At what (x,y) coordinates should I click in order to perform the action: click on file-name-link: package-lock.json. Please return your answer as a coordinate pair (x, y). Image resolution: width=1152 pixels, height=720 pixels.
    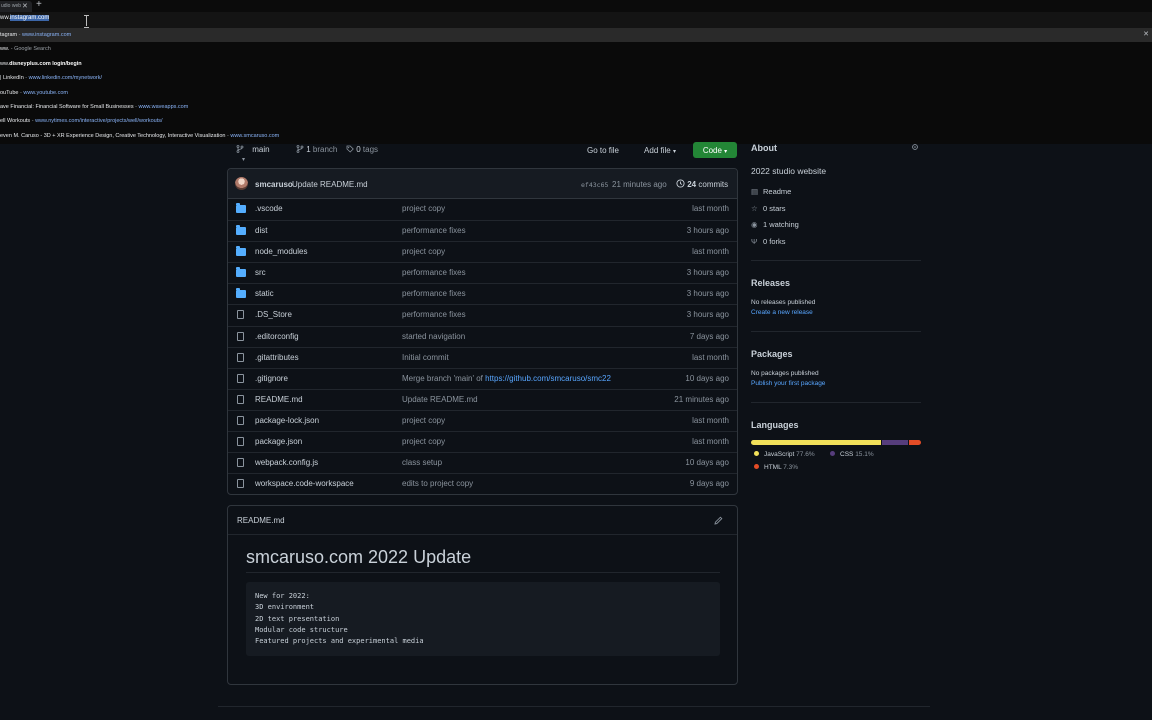
    Looking at the image, I should click on (287, 420).